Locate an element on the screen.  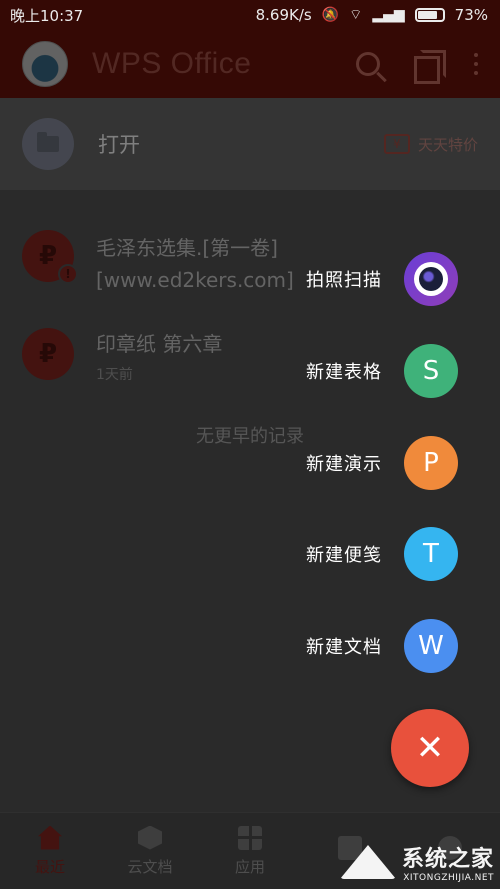
fab-label: 拍照扫描 is located at coordinates (344, 280).